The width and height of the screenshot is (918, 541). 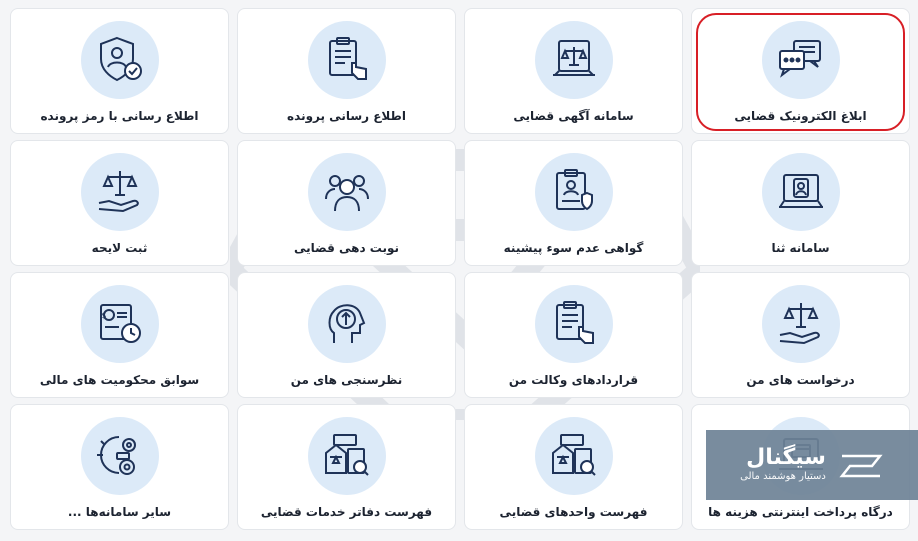 What do you see at coordinates (573, 380) in the screenshot?
I see `tile-label: قراردادهای وکالت من` at bounding box center [573, 380].